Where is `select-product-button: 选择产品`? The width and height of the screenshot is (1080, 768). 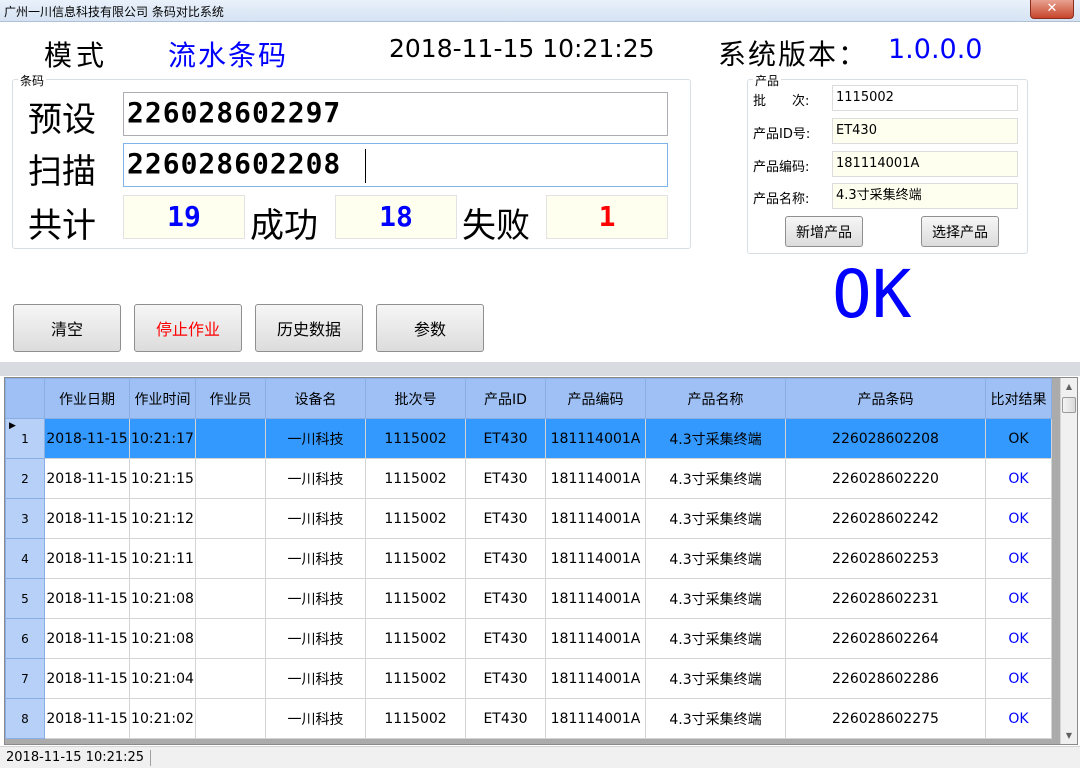
select-product-button: 选择产品 is located at coordinates (960, 231).